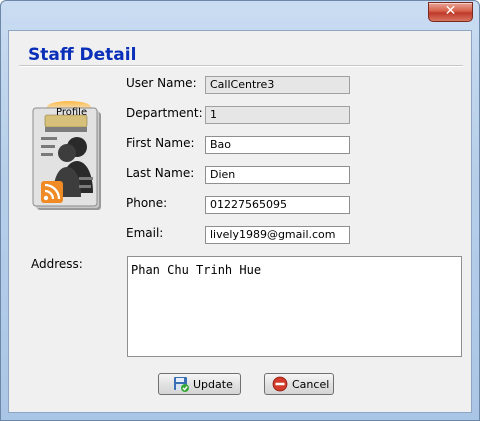 This screenshot has height=421, width=480. Describe the element at coordinates (241, 66) in the screenshot. I see `heading-divider` at that location.